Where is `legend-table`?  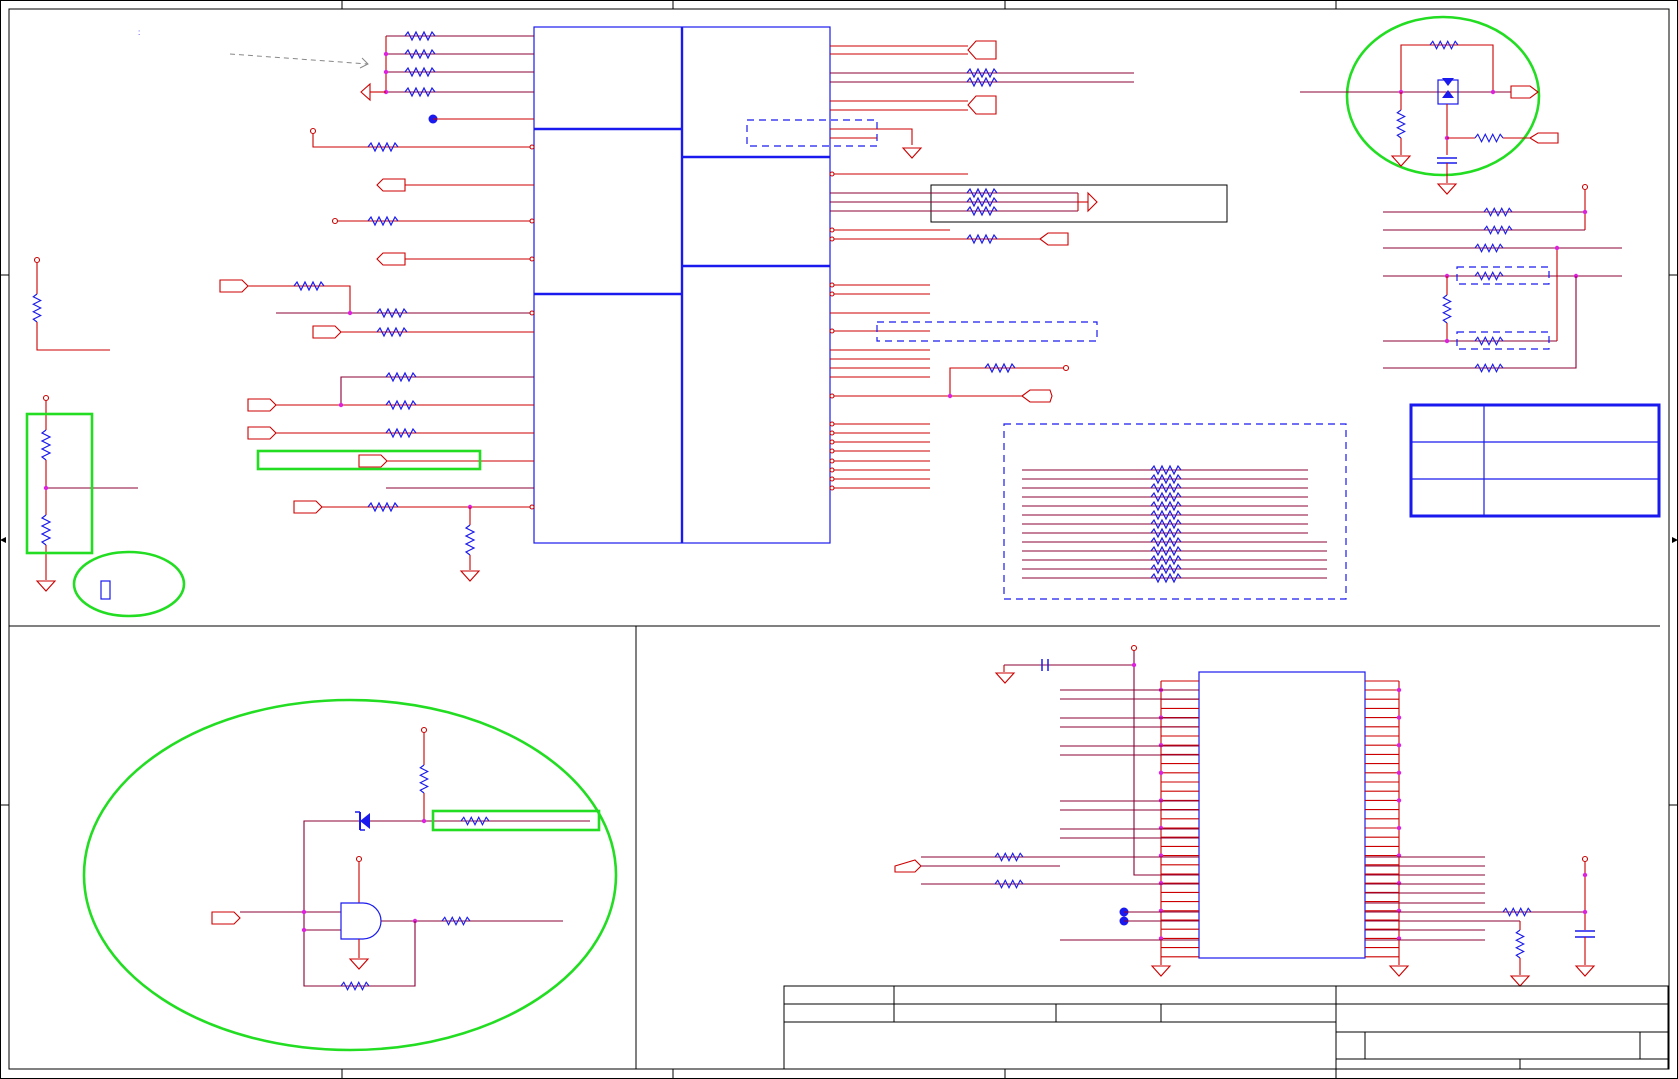 legend-table is located at coordinates (1535, 460).